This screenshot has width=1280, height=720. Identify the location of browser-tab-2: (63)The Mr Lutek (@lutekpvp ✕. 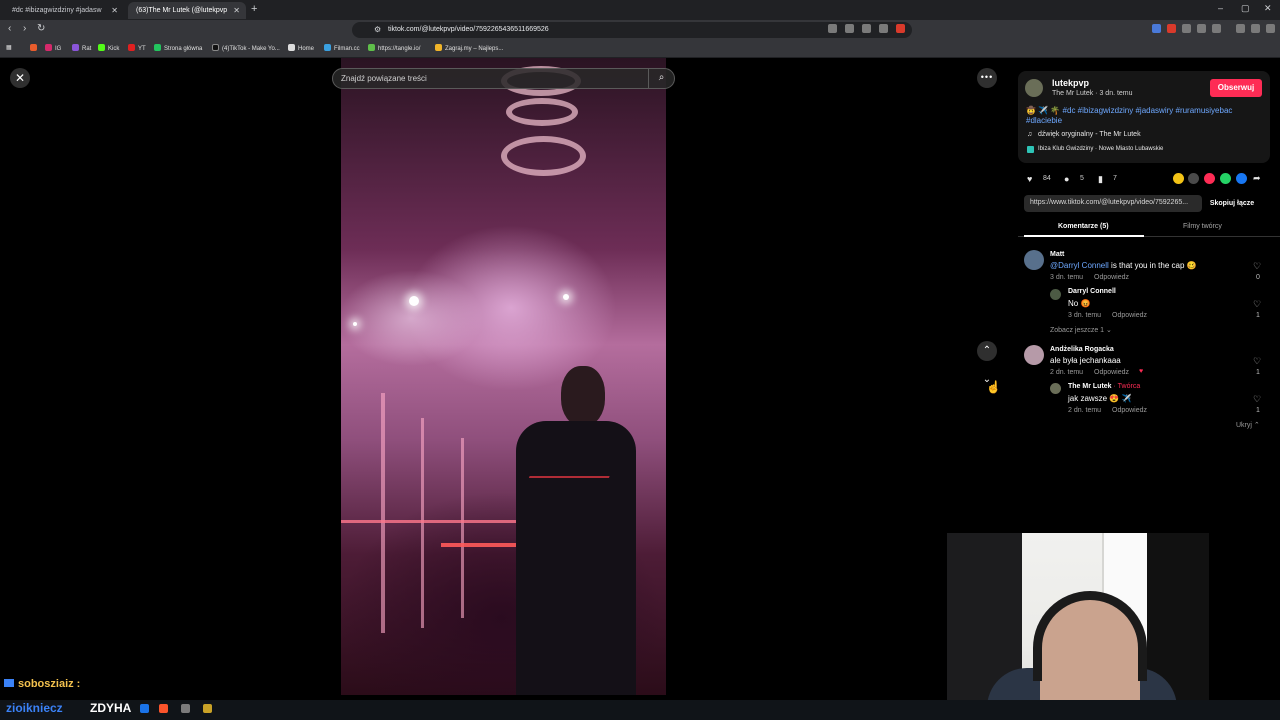
(187, 10).